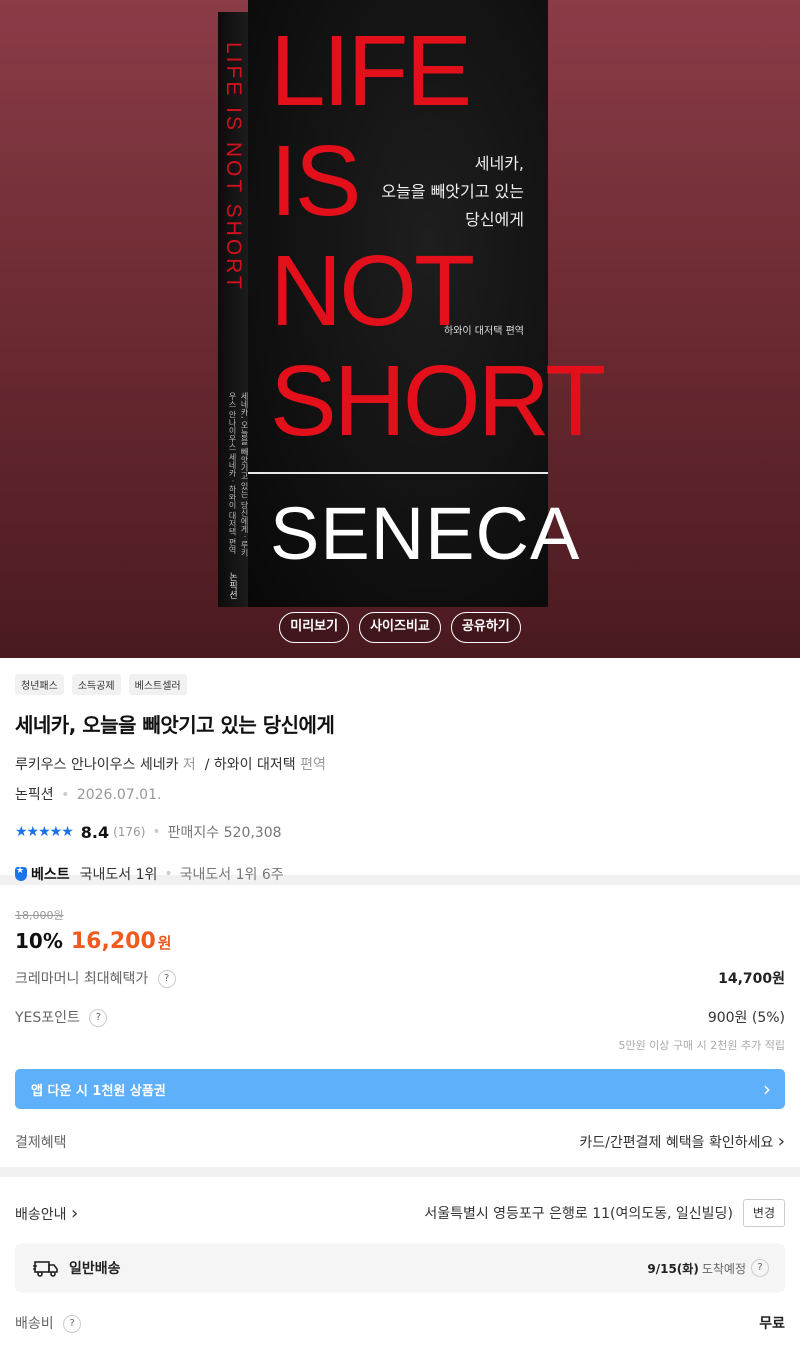 This screenshot has width=800, height=1357. What do you see at coordinates (398, 473) in the screenshot?
I see `cover-divider` at bounding box center [398, 473].